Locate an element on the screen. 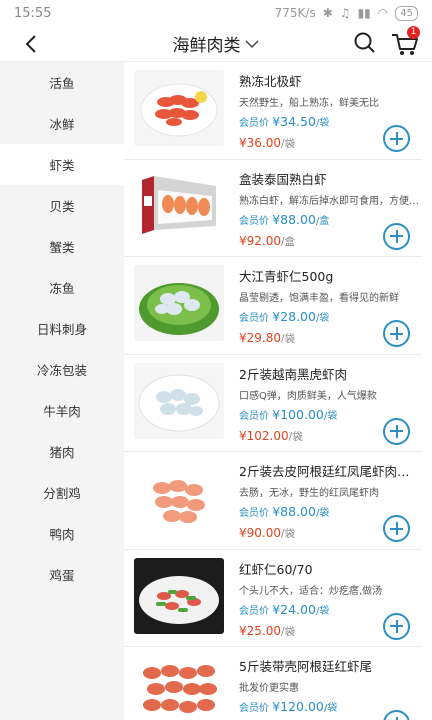 Image resolution: width=432 pixels, height=720 pixels. wifi-icon: ◠ is located at coordinates (383, 13).